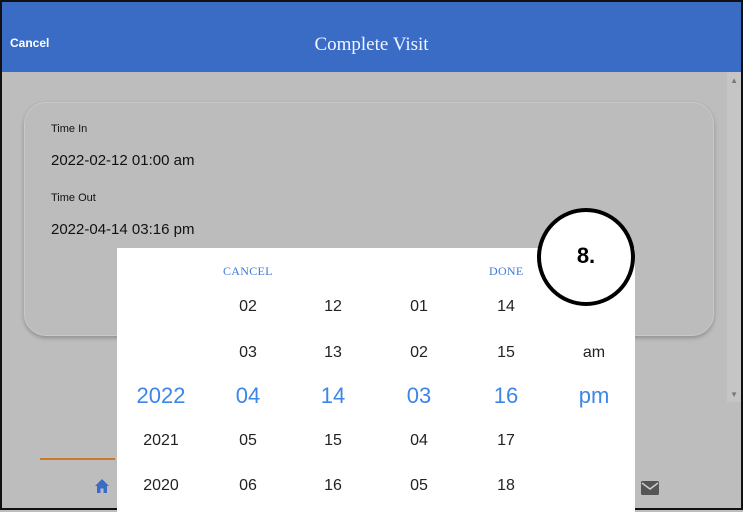 This screenshot has width=743, height=512. What do you see at coordinates (506, 486) in the screenshot?
I see `minute-option: 18` at bounding box center [506, 486].